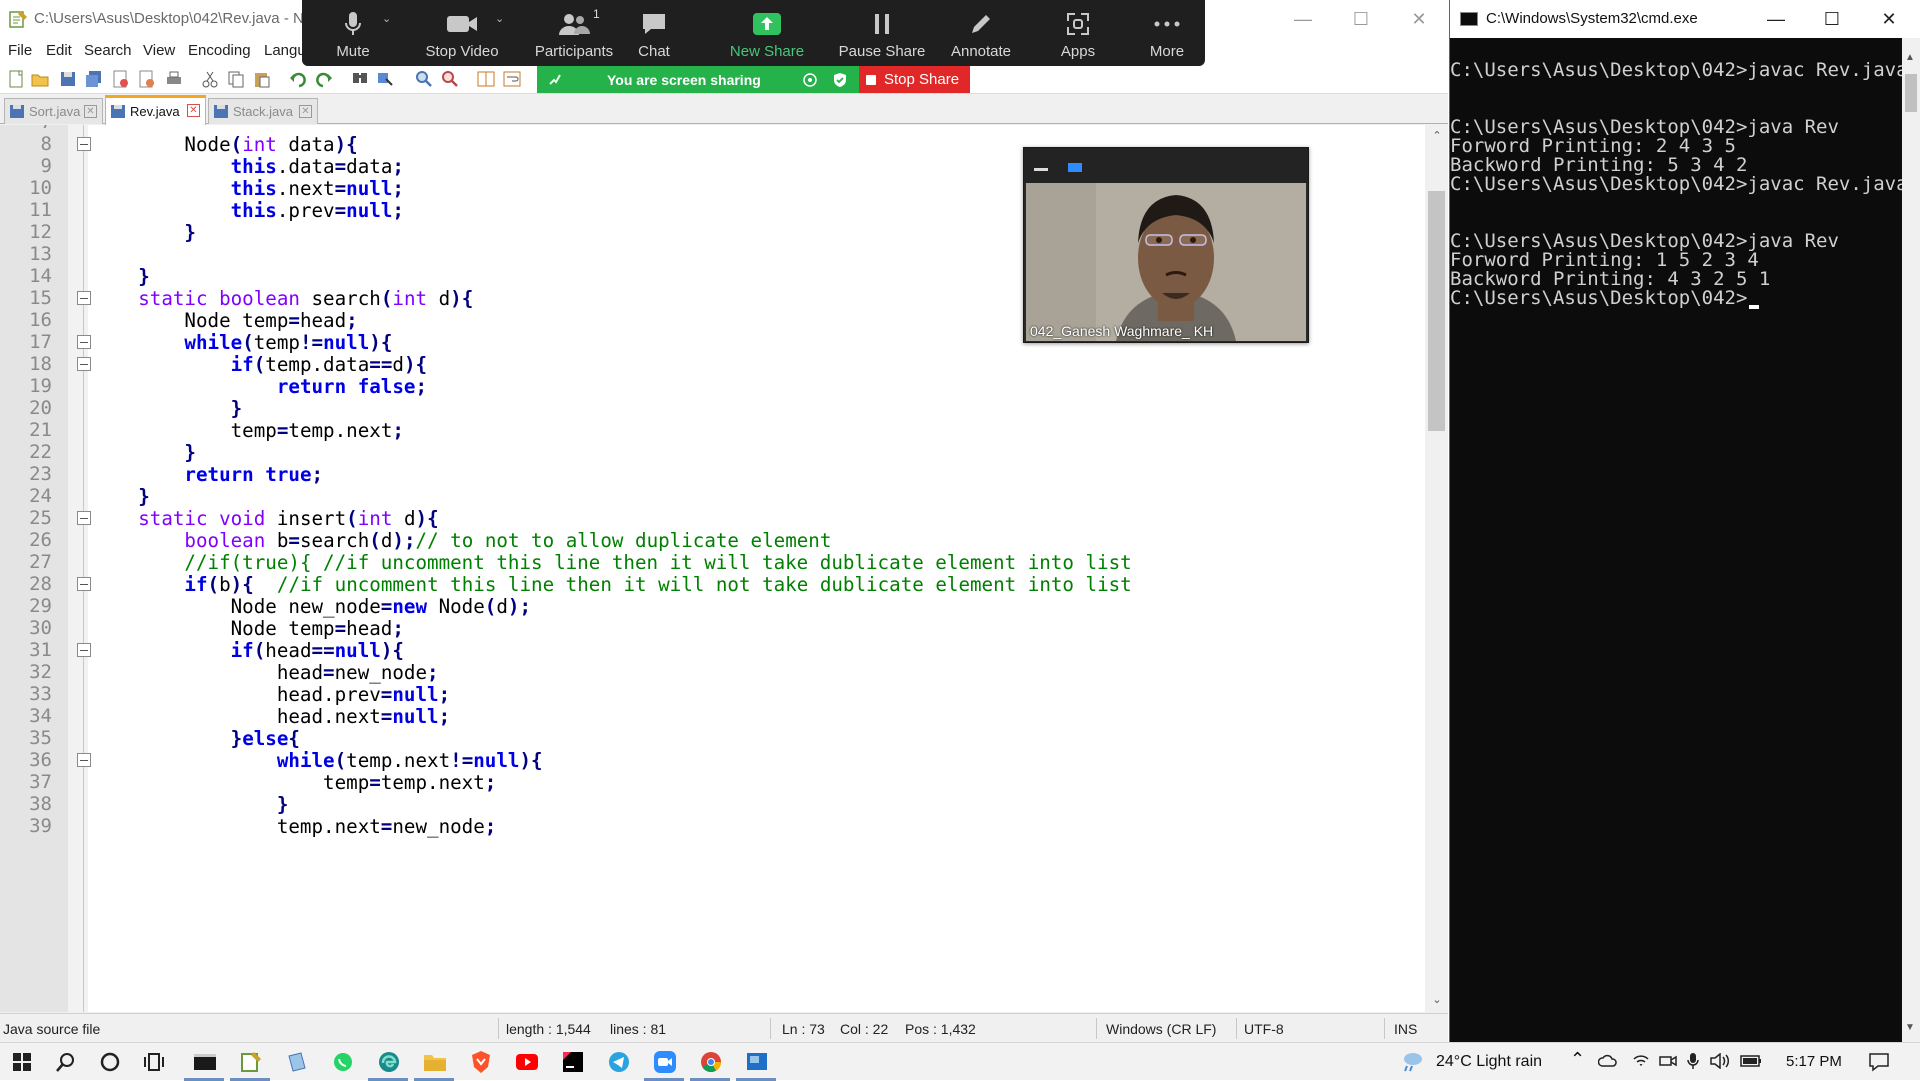 This screenshot has height=1081, width=1920. What do you see at coordinates (654, 33) in the screenshot?
I see `chat-button: Chat` at bounding box center [654, 33].